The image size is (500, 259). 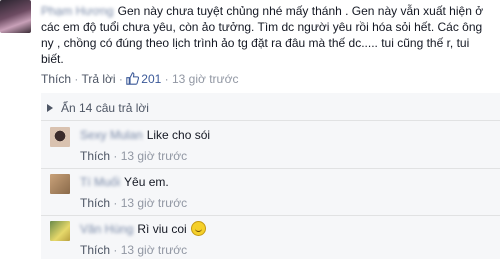 What do you see at coordinates (106, 229) in the screenshot?
I see `reply-author-link: Văn Hùng` at bounding box center [106, 229].